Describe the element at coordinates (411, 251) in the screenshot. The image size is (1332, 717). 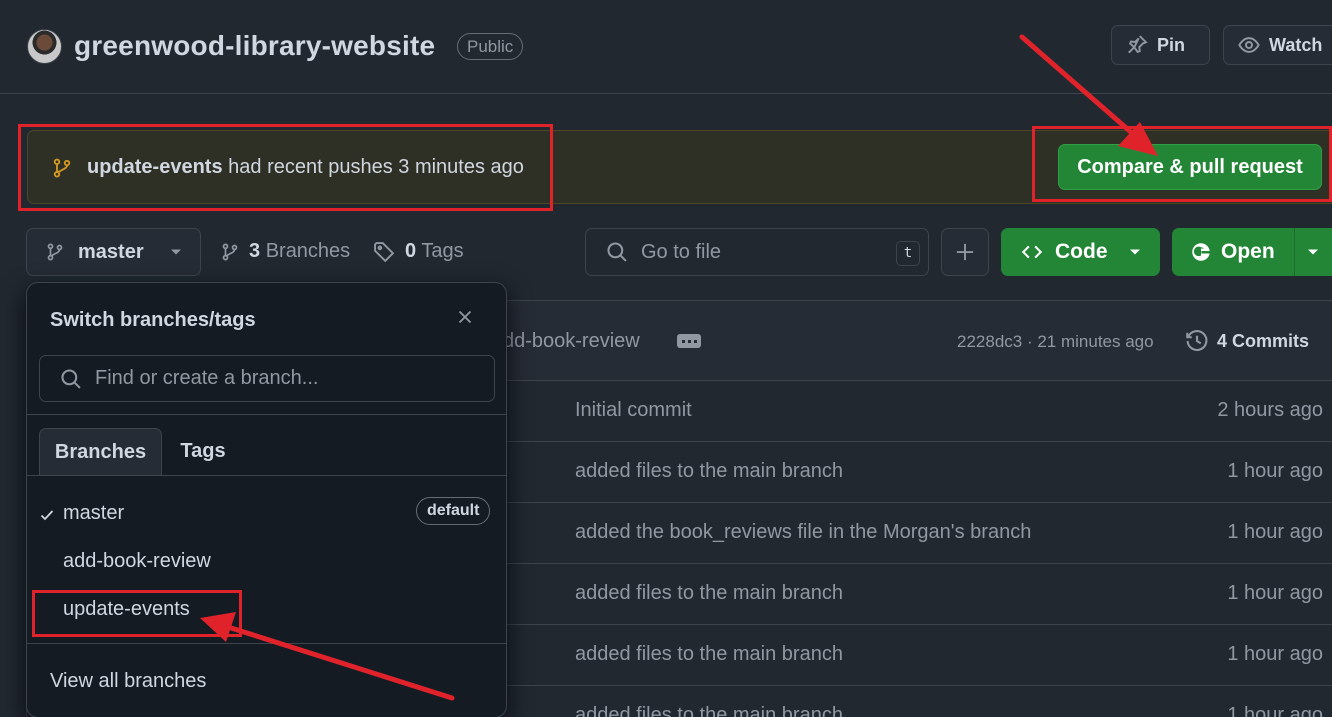
I see `tags-count: 0` at that location.